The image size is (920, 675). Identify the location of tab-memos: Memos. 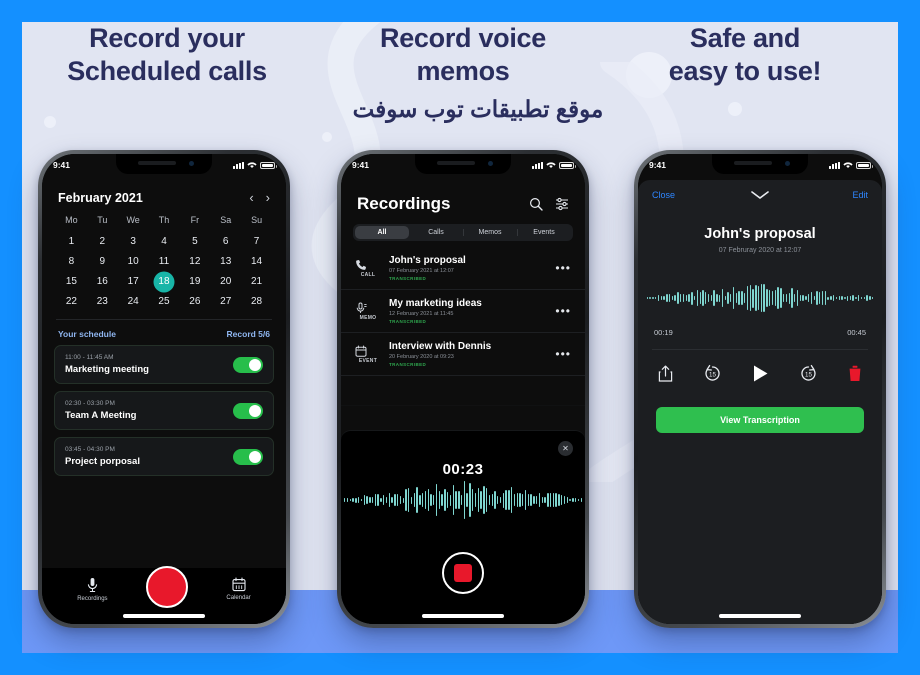
(490, 232).